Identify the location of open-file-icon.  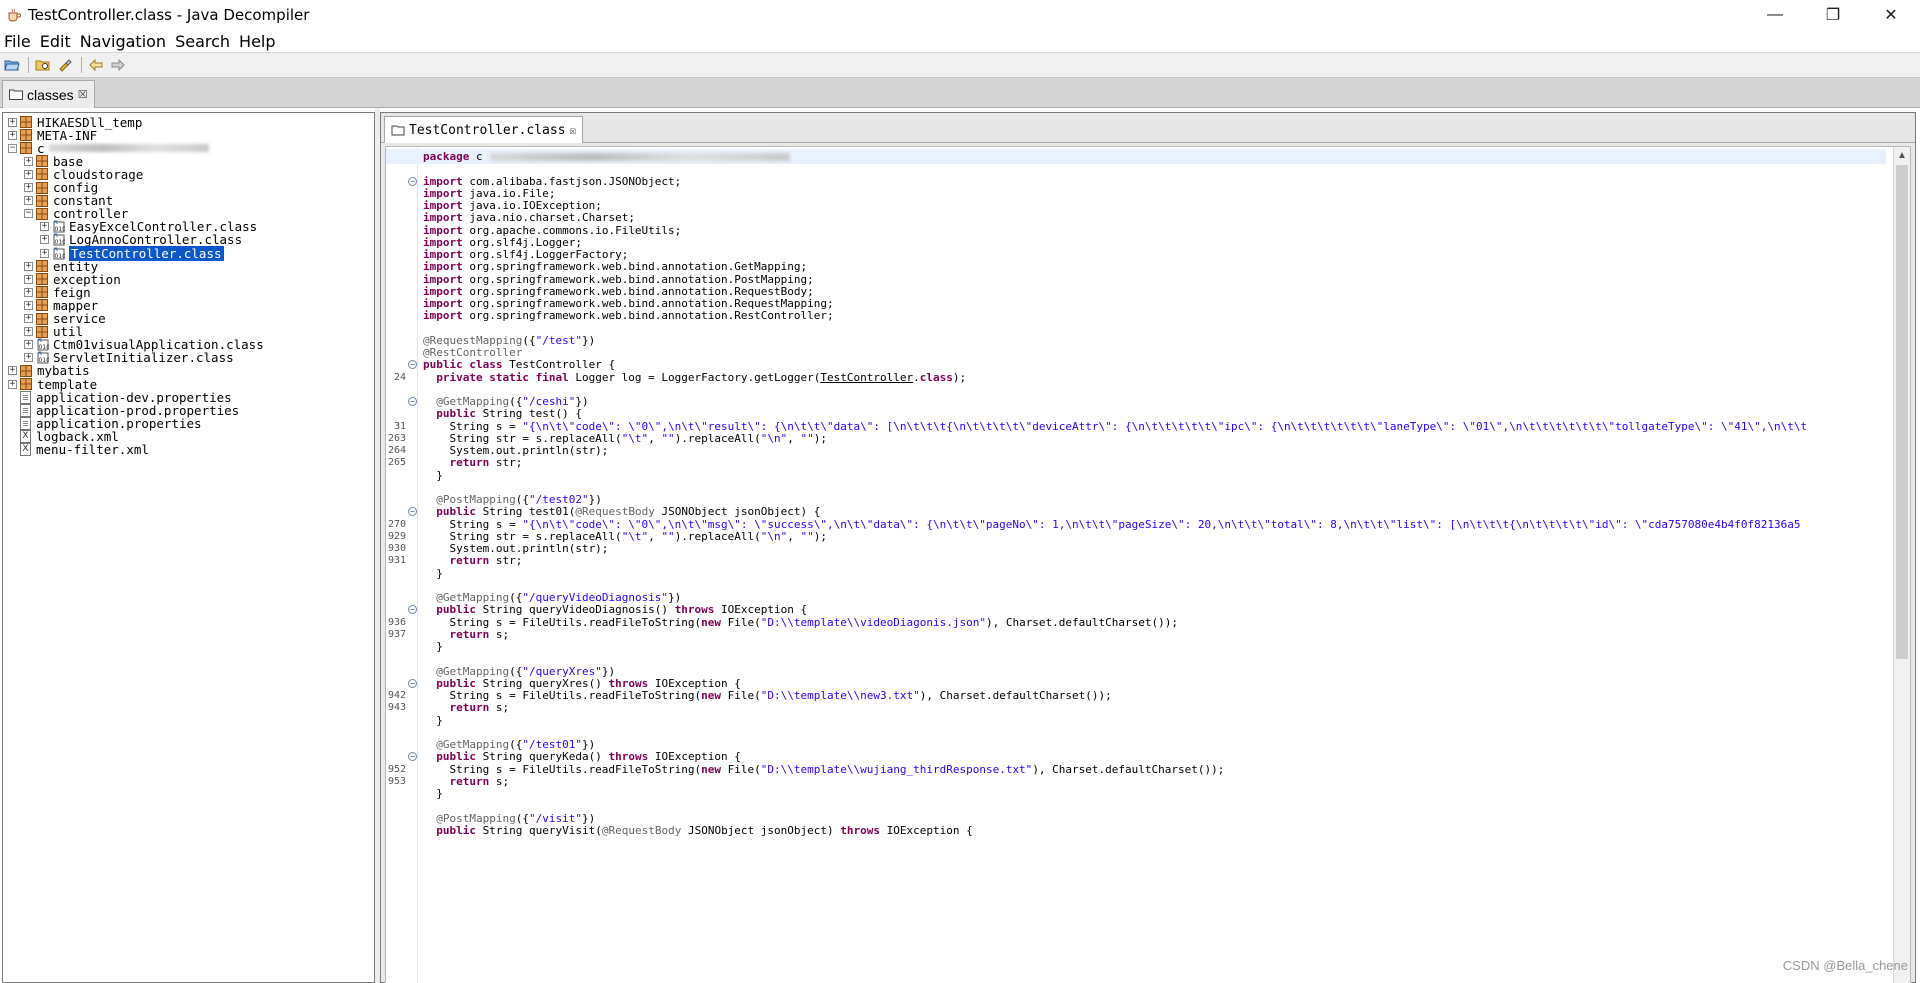
(12, 65).